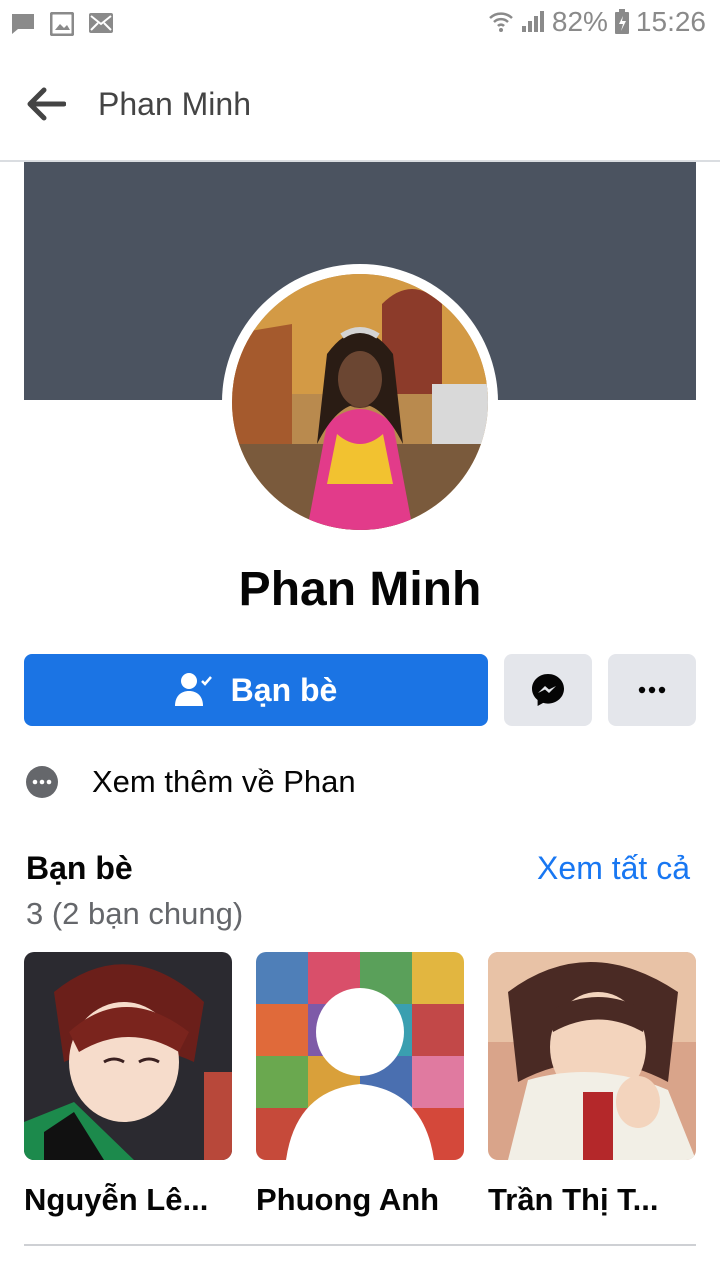 This screenshot has width=720, height=1280. Describe the element at coordinates (670, 21) in the screenshot. I see `clock: 15:26` at that location.